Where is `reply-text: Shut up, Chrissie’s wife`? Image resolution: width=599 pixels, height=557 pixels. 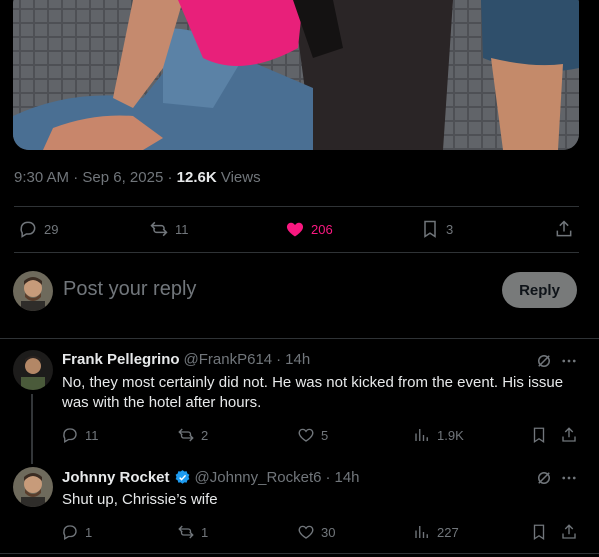 reply-text: Shut up, Chrissie’s wife is located at coordinates (140, 499).